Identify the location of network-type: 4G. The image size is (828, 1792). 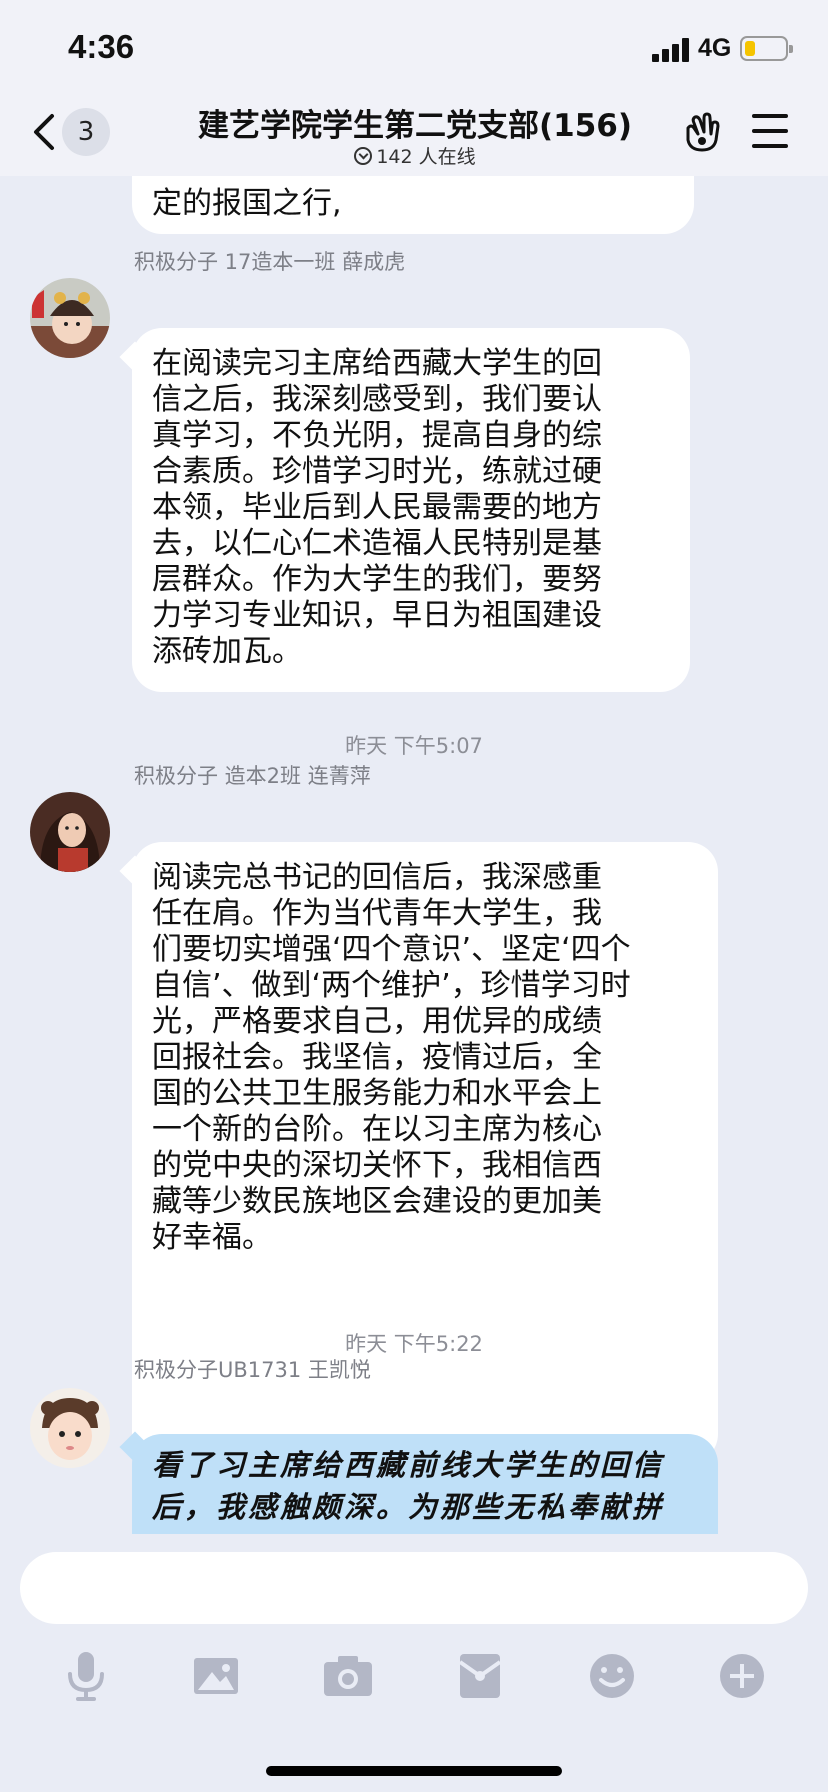
(715, 48).